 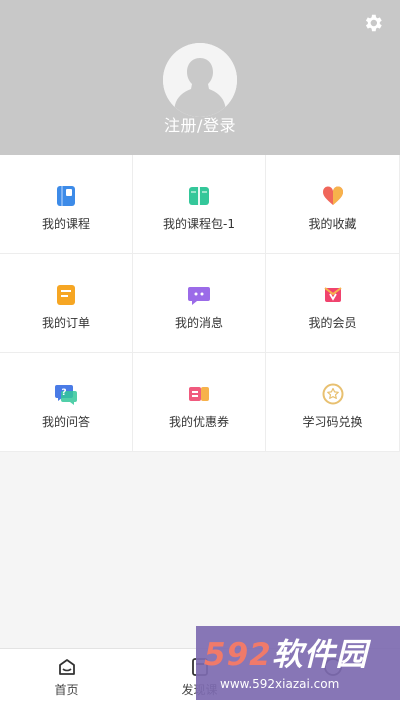 I want to click on coupon-icon, so click(x=199, y=394).